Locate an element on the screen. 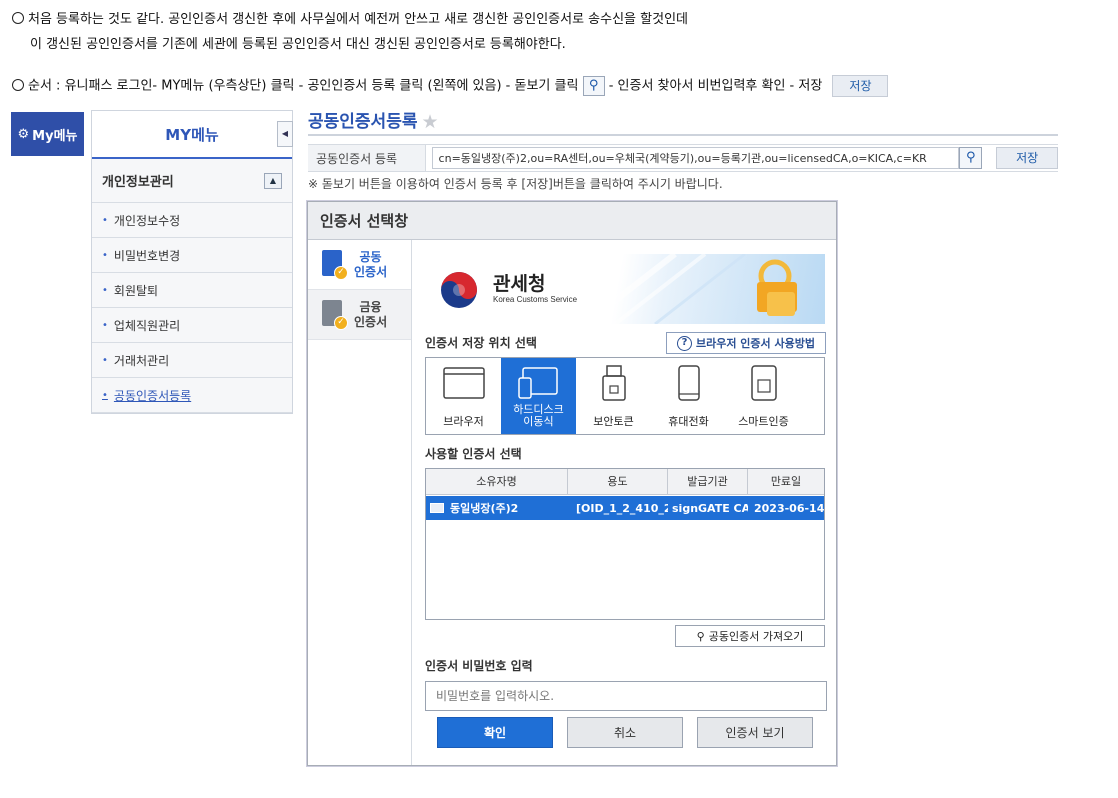 This screenshot has height=798, width=1118. search-button: ⚲ is located at coordinates (971, 158).